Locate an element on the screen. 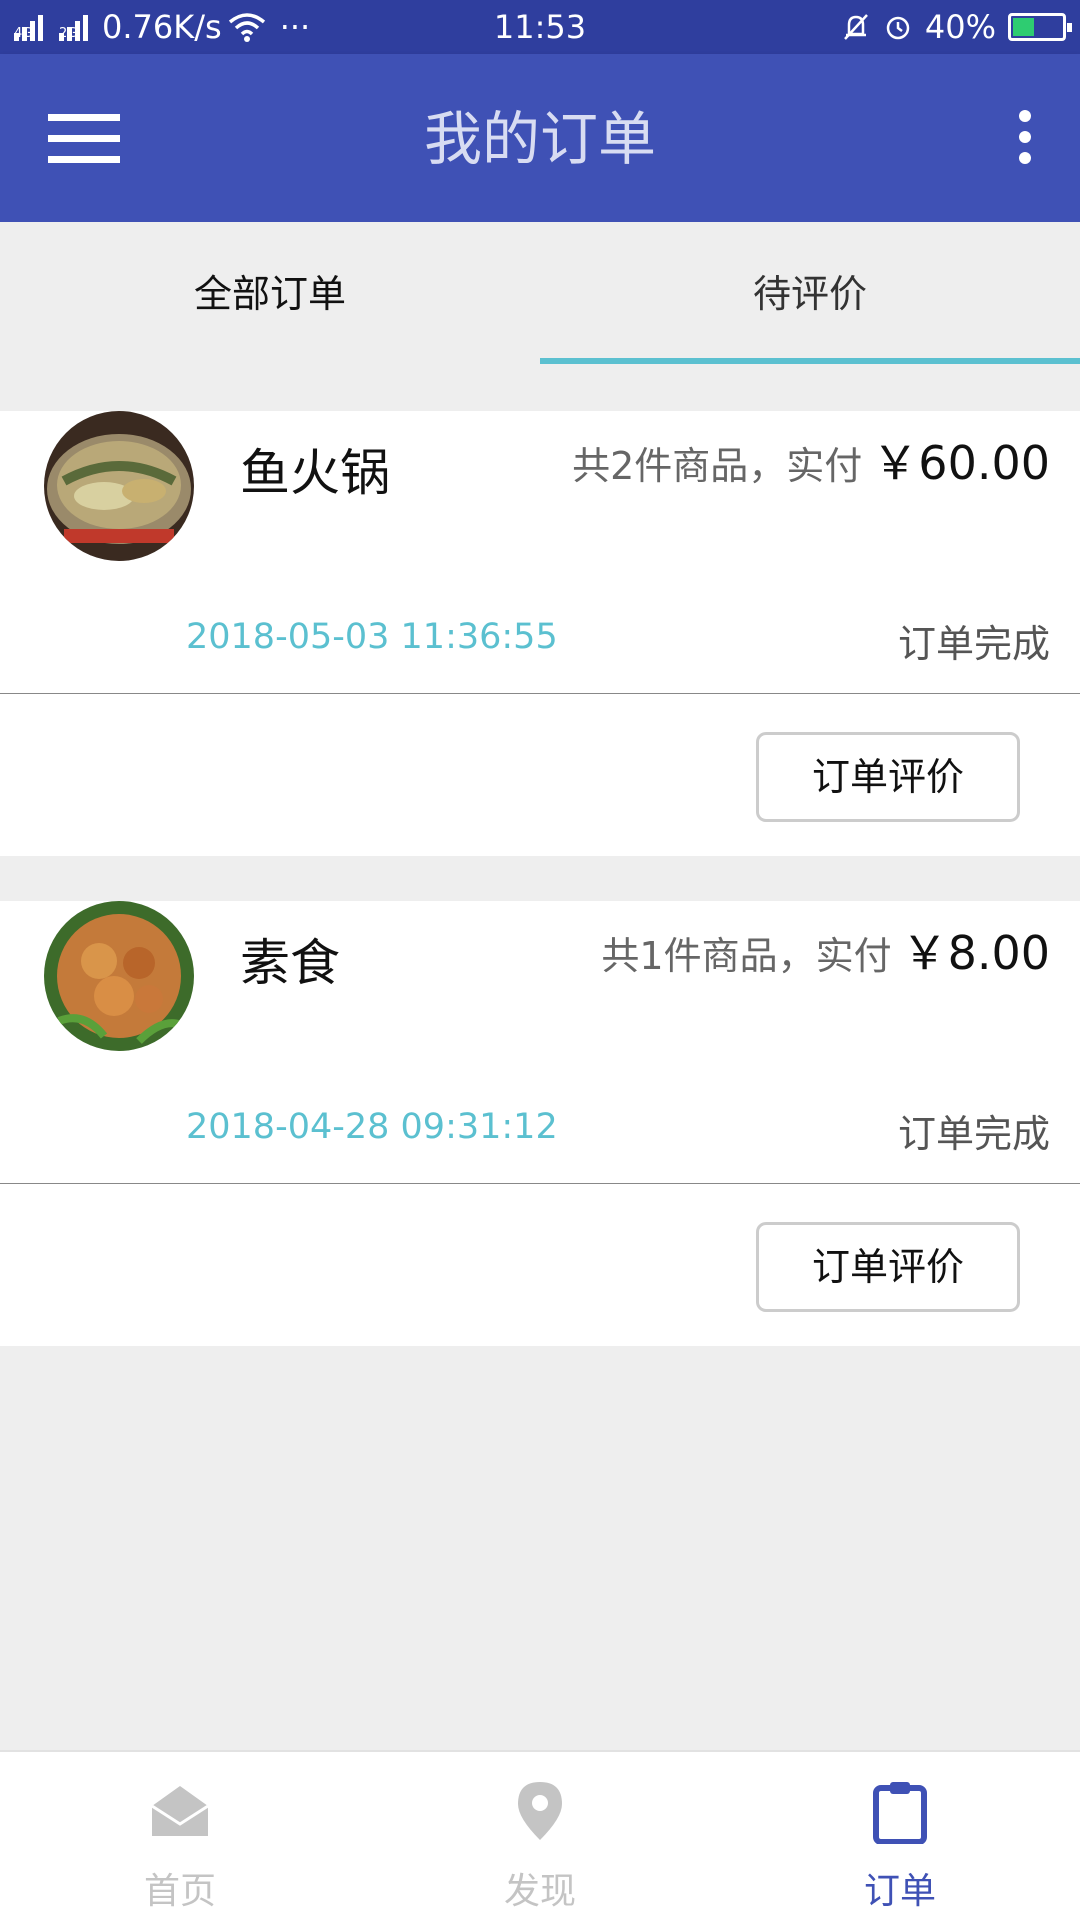 The height and width of the screenshot is (1920, 1080). item-count-text: 共2件商品，实付 is located at coordinates (717, 466).